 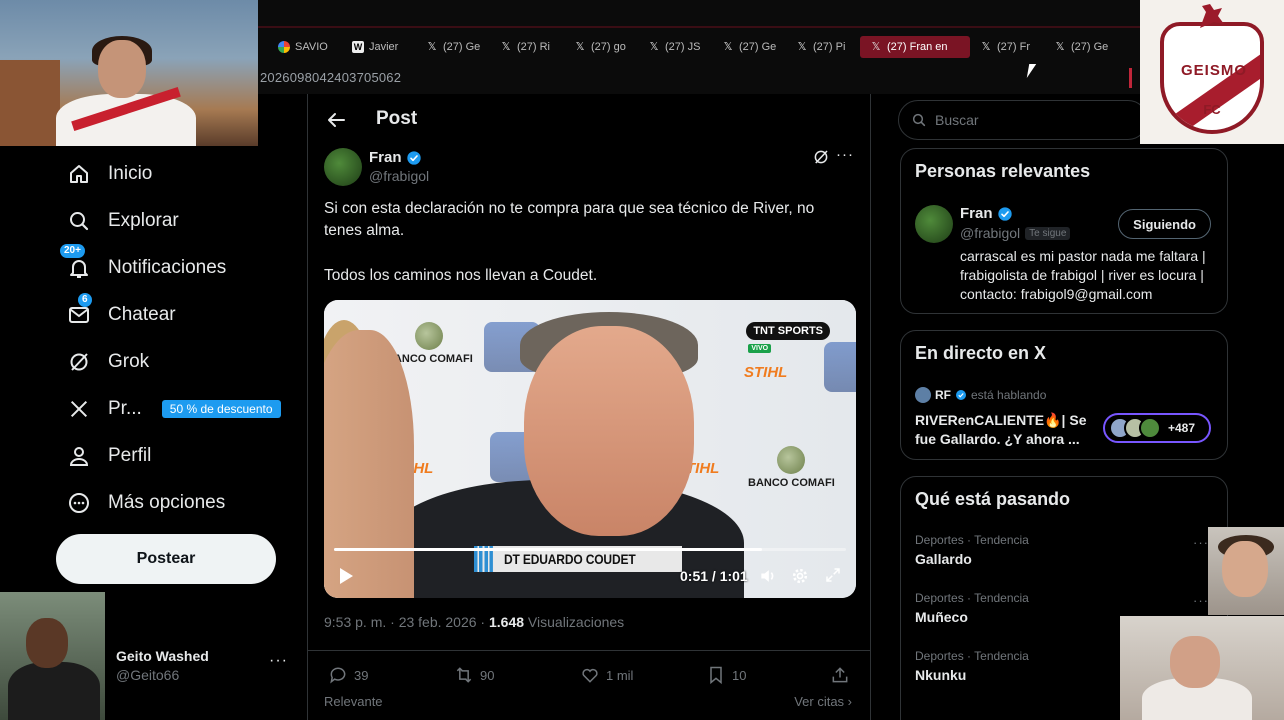 I want to click on like-count: 1 mil, so click(x=620, y=675).